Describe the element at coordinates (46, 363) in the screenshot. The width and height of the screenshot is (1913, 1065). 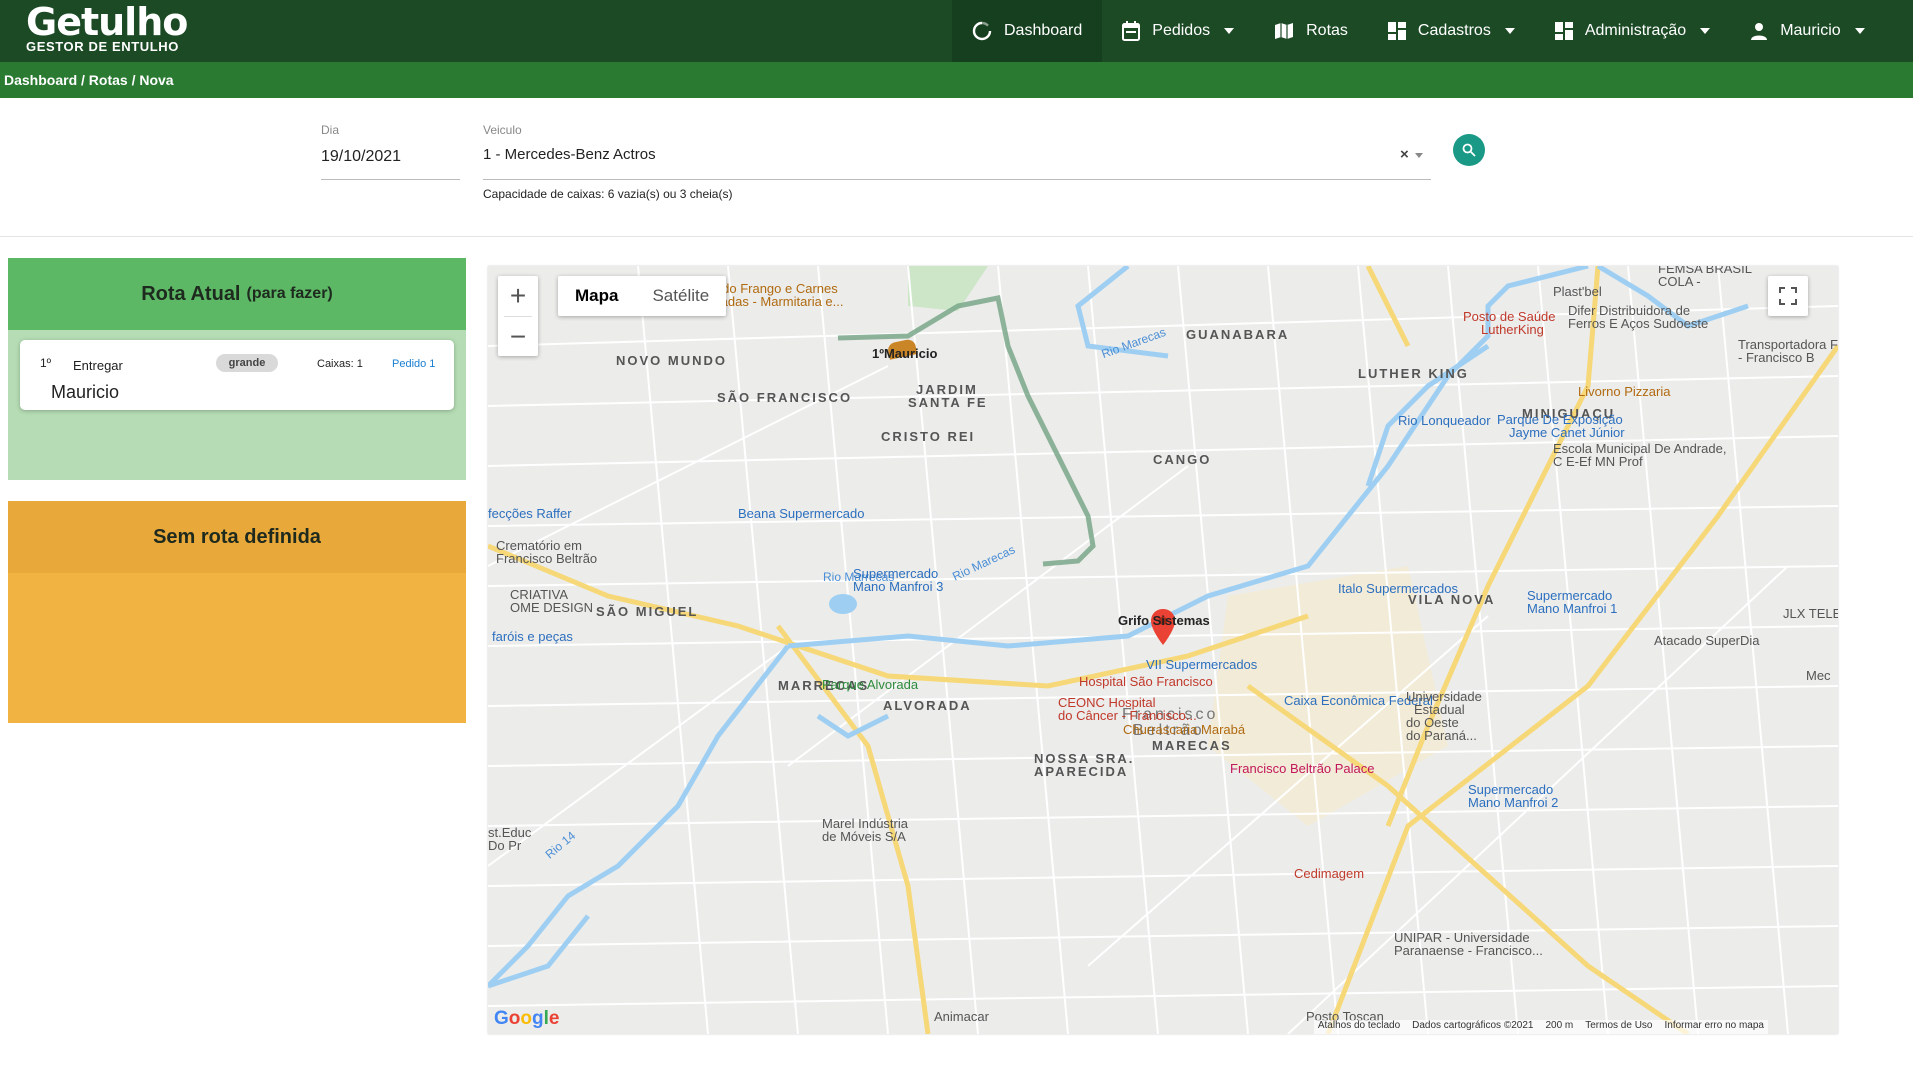
I see `stop-order: 1º` at that location.